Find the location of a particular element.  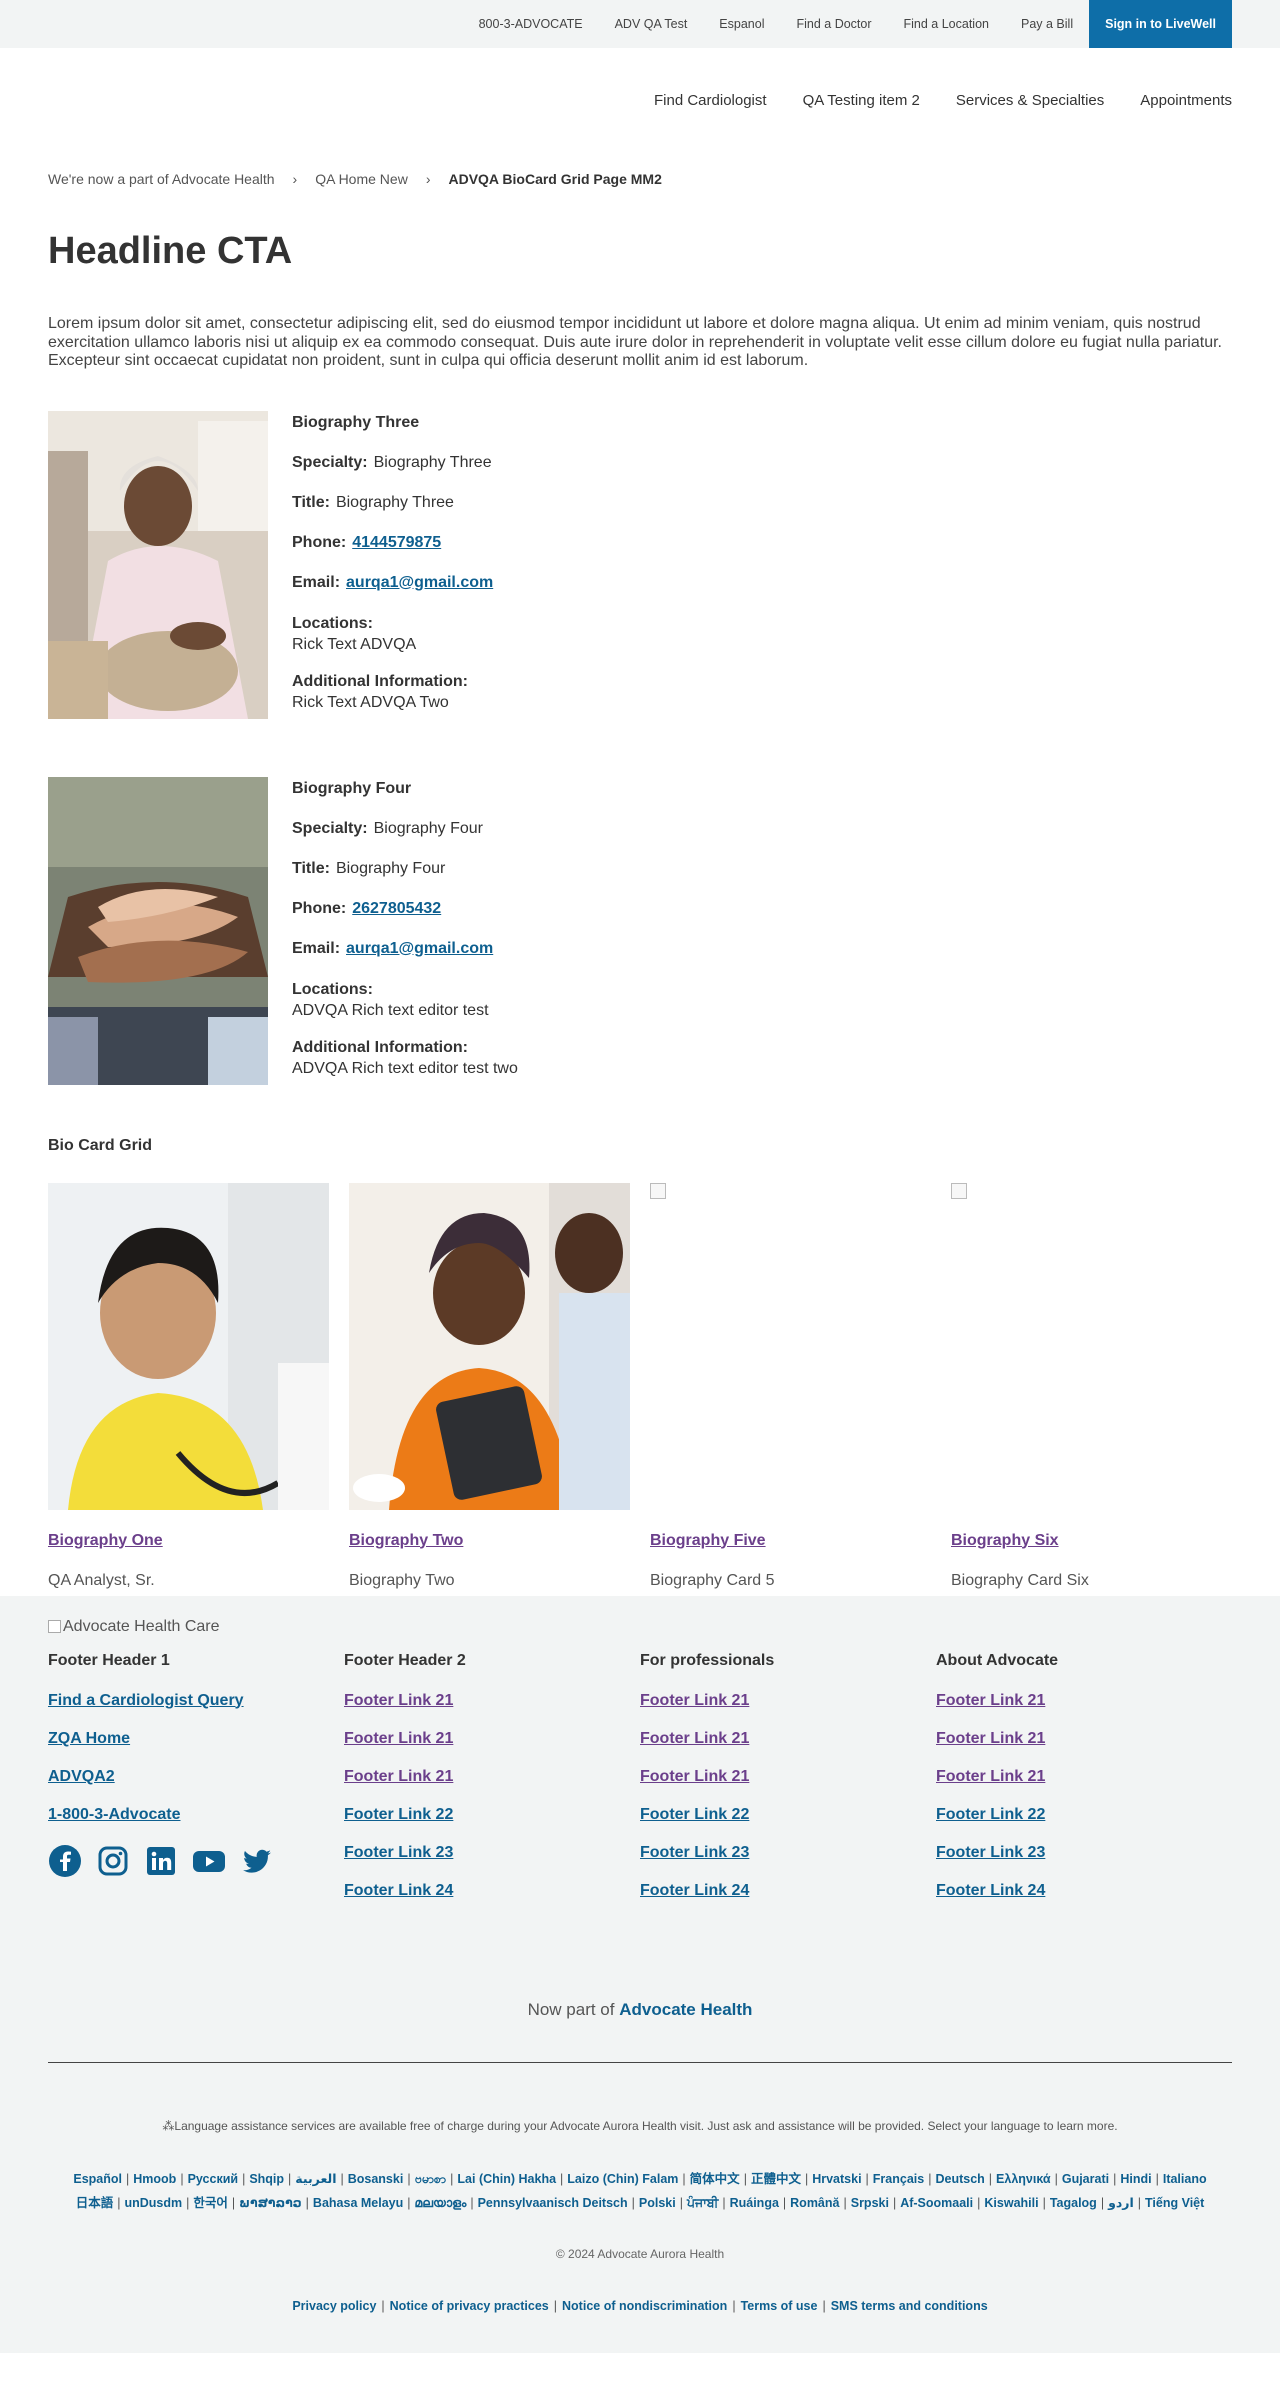

language-link: اردو is located at coordinates (1121, 2203).